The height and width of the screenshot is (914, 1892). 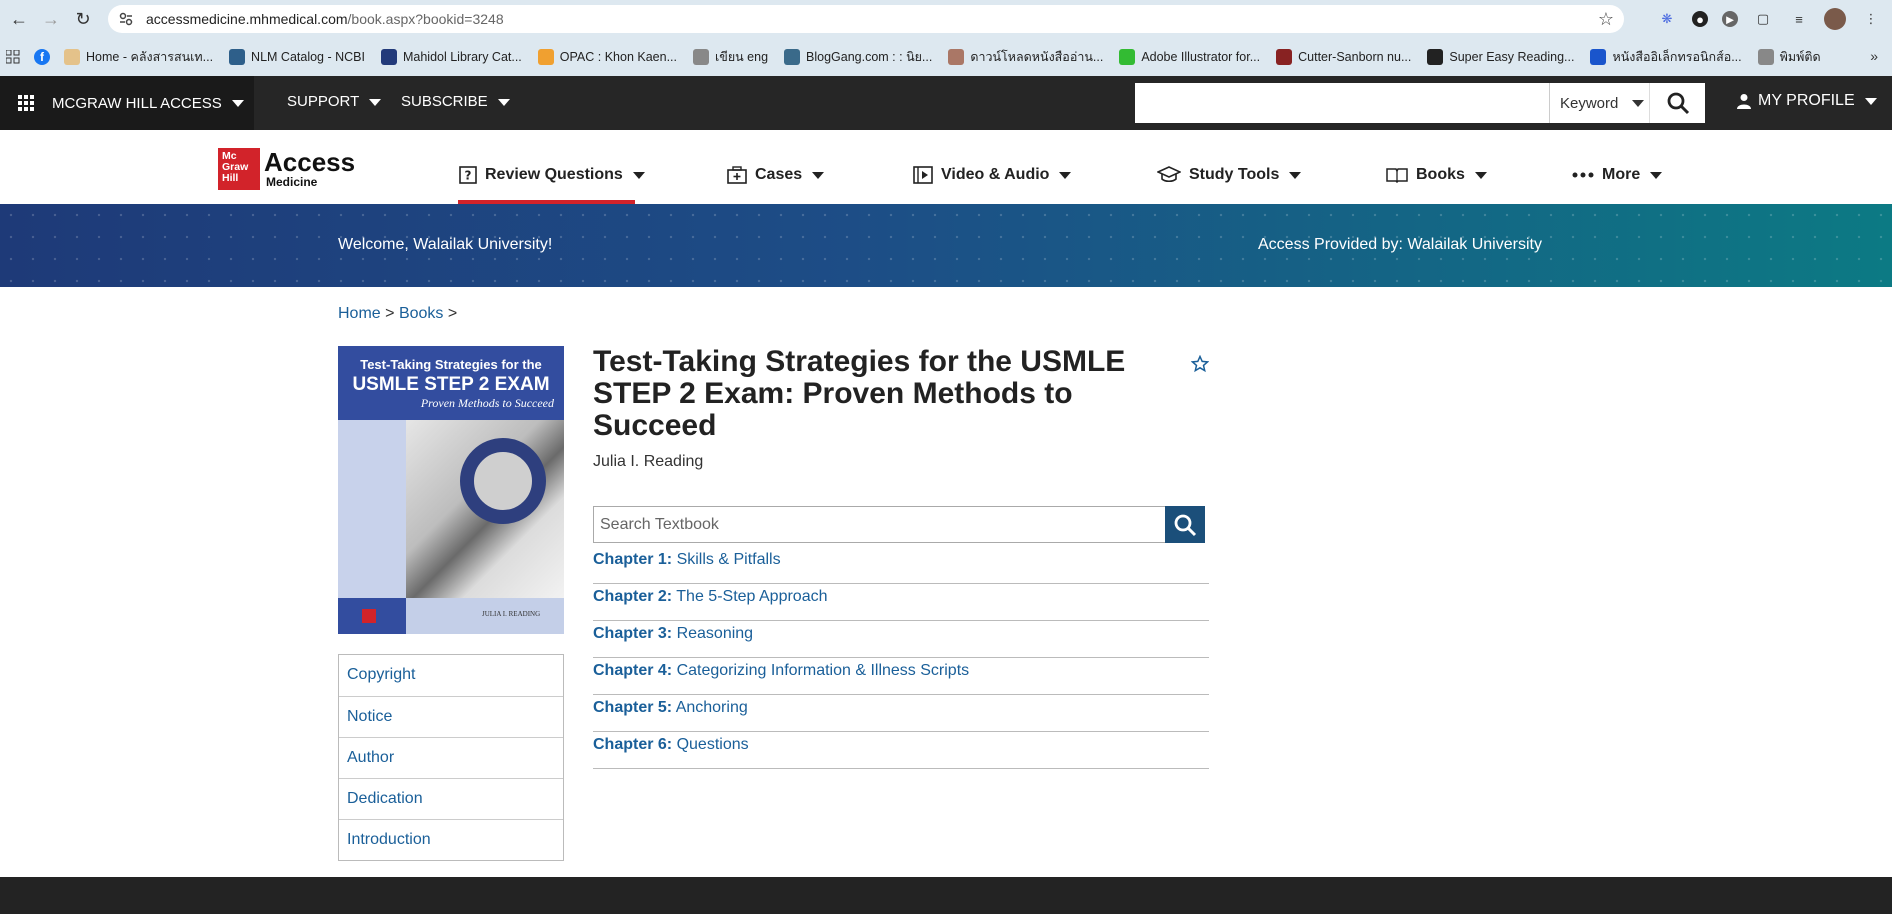 I want to click on cover-author: JULIA I. READING, so click(x=511, y=614).